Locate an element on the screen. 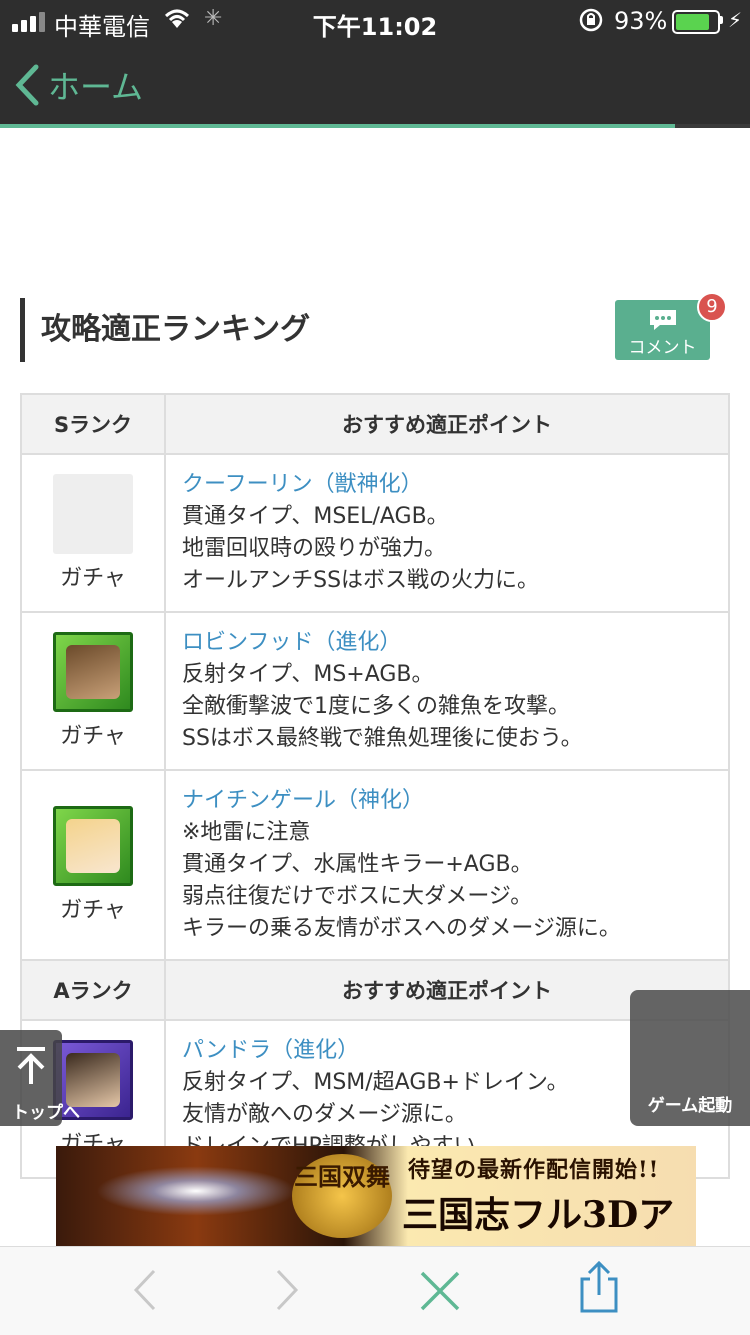 This screenshot has height=1335, width=750. point-line: 地雷回収時の殴りが強力。 is located at coordinates (314, 548).